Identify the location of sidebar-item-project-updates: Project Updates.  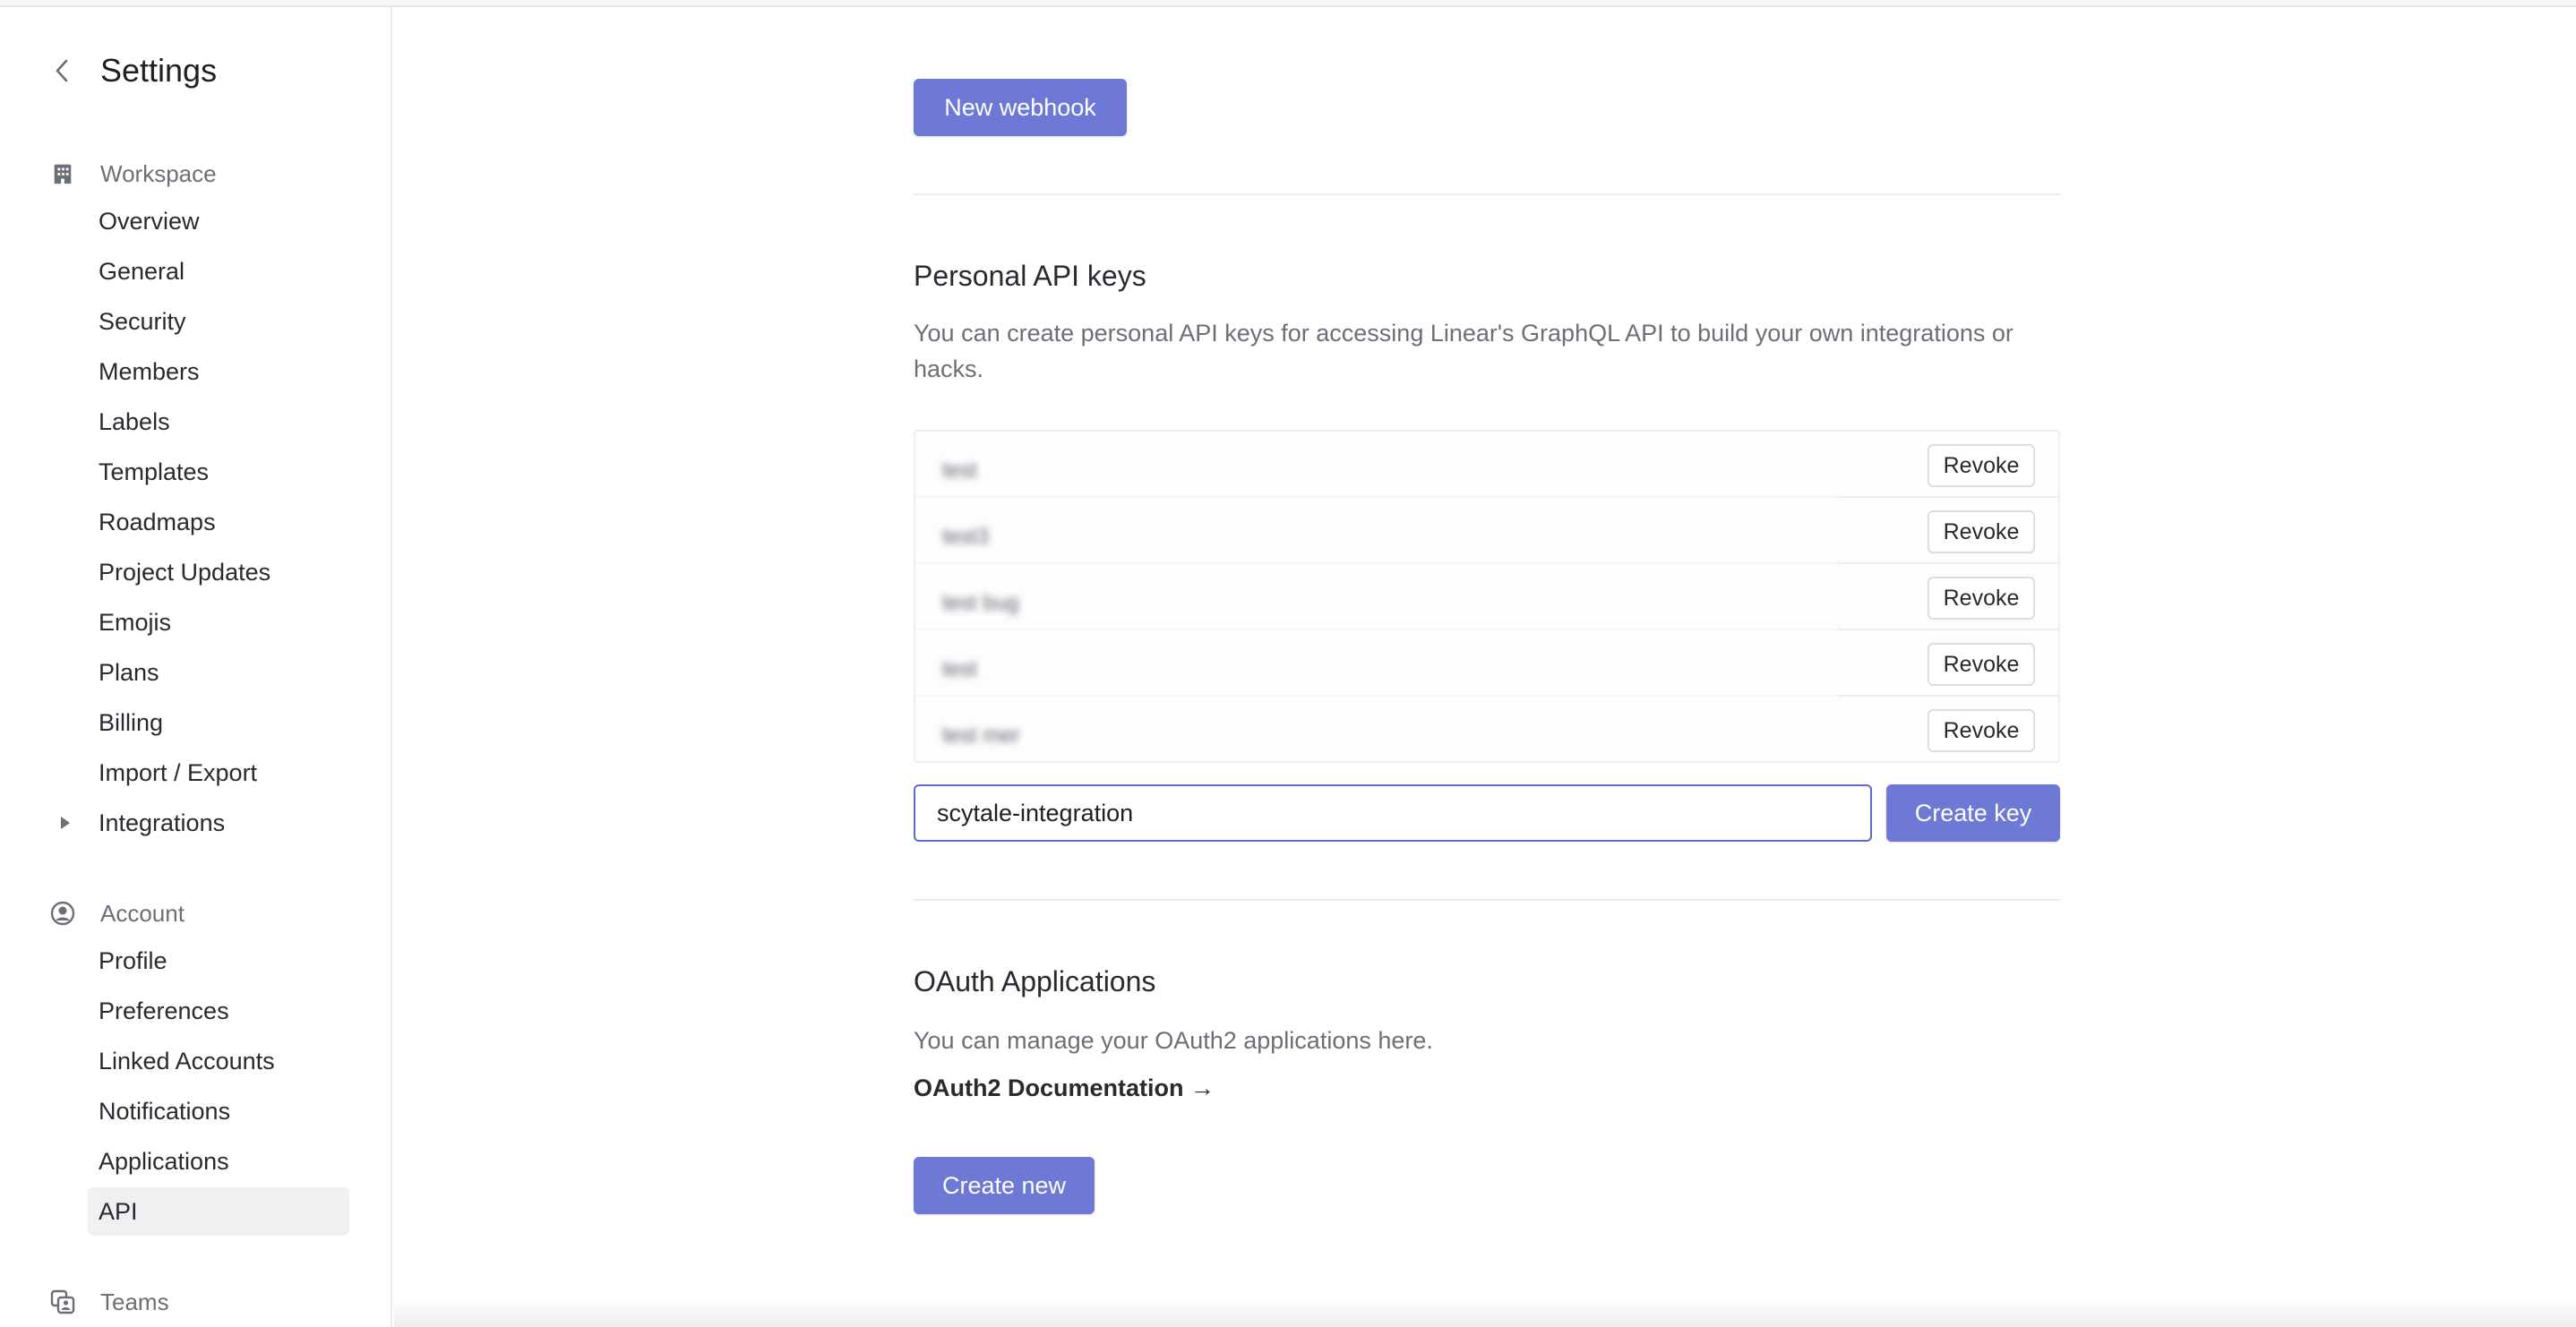
(218, 572).